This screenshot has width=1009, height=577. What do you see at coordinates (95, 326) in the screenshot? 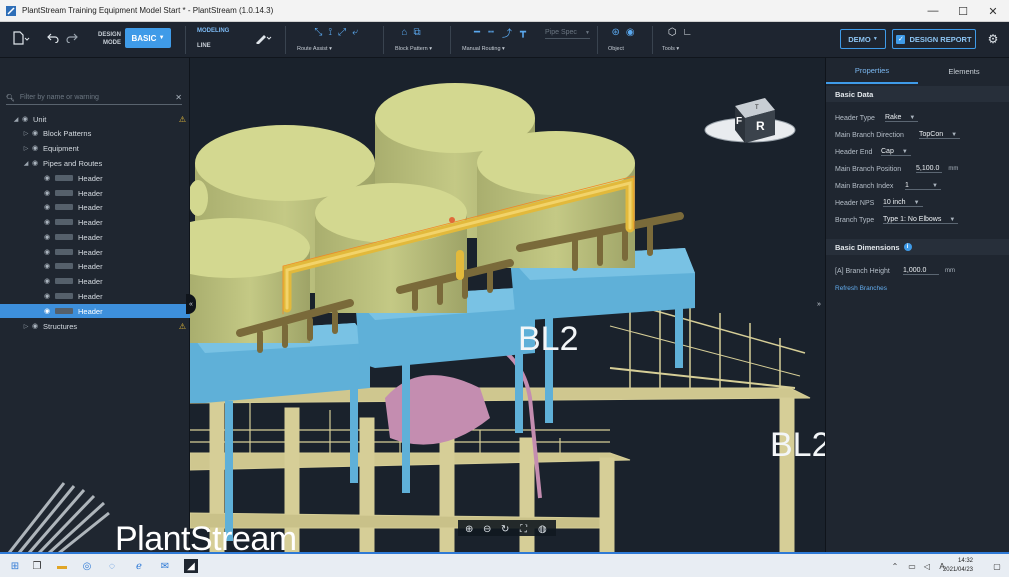
I see `tree-item-structures: ▷ ◉ Structures ⚠` at bounding box center [95, 326].